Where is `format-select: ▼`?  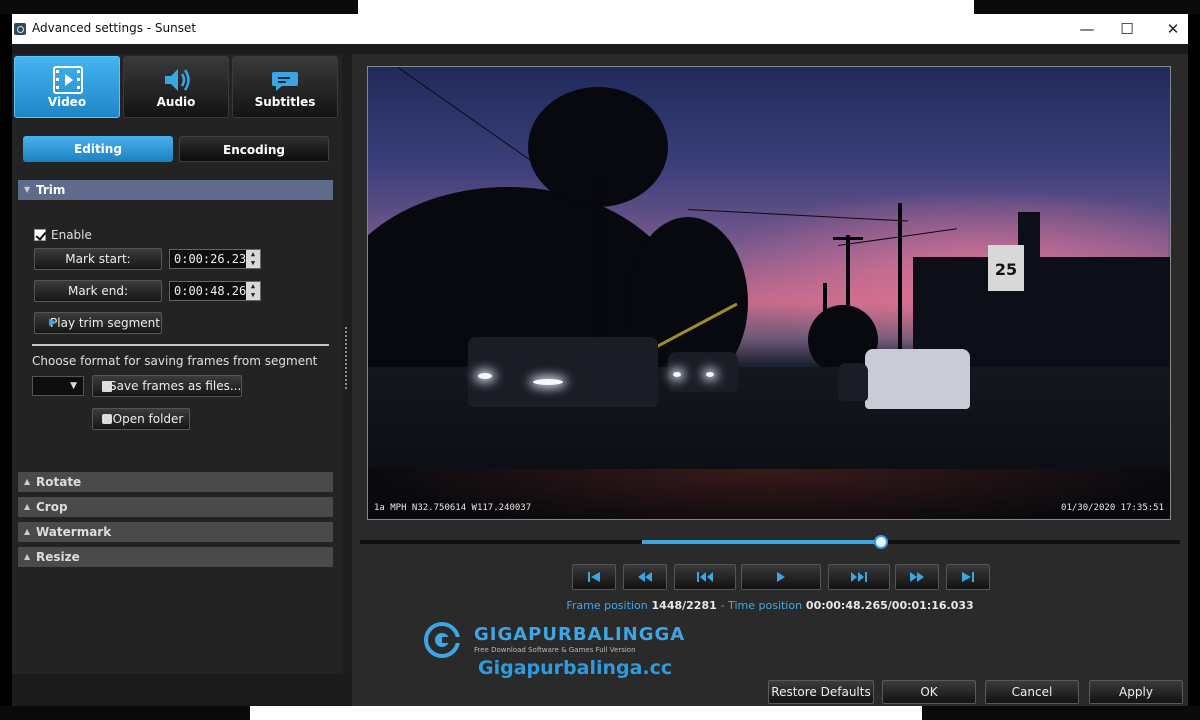 format-select: ▼ is located at coordinates (58, 386).